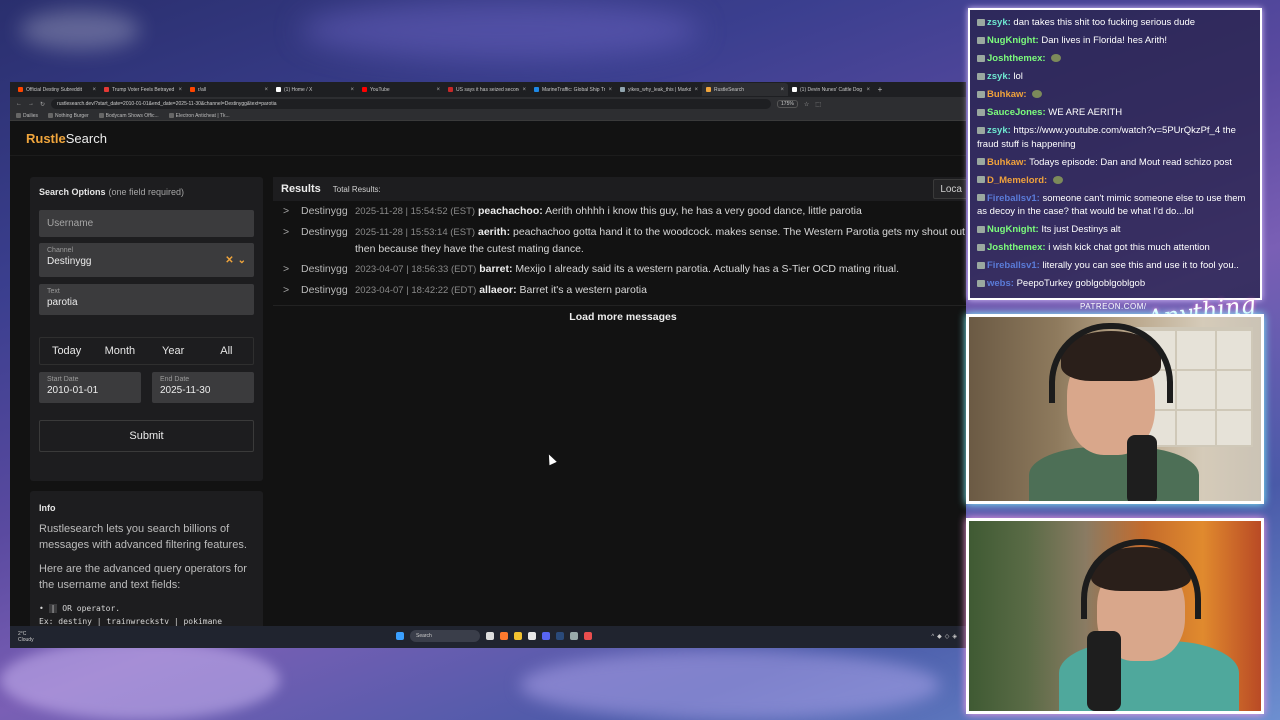 The width and height of the screenshot is (1280, 720). I want to click on chat-text: Its just Destinys alt, so click(1081, 229).